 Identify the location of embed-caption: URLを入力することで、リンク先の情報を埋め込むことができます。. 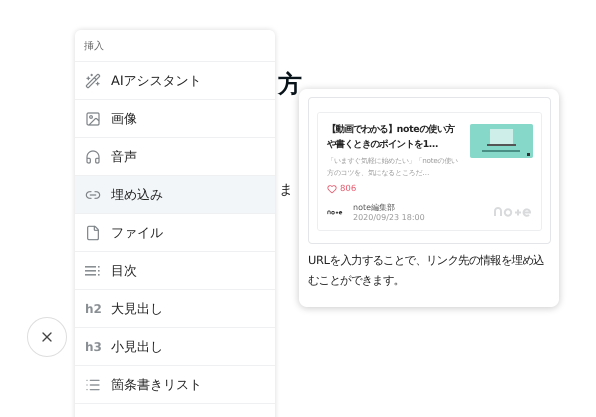
(426, 270).